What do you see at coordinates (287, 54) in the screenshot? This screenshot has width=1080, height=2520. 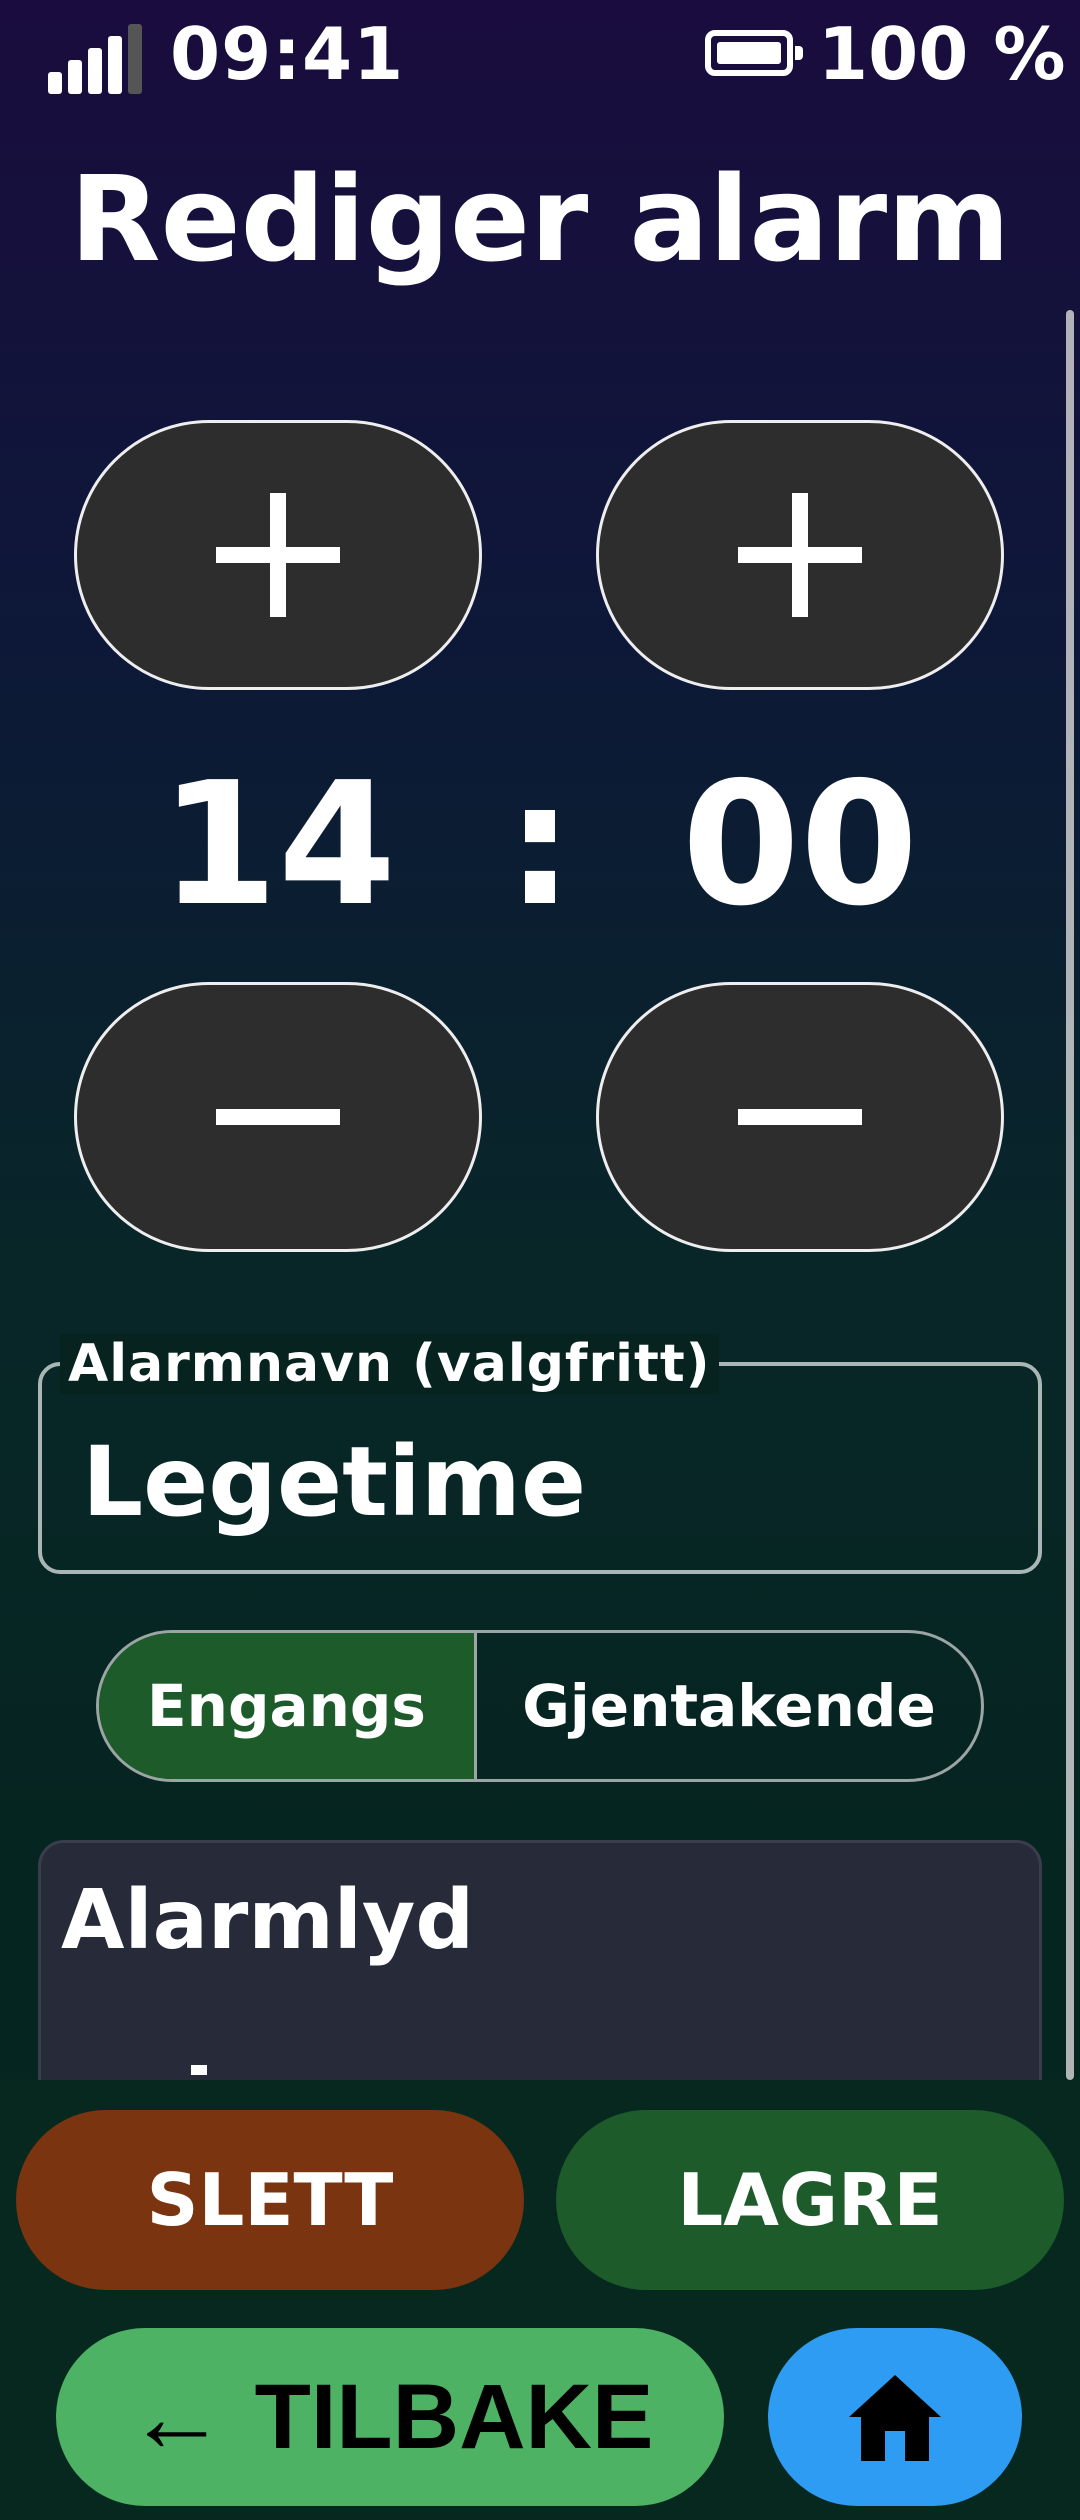 I see `status-time: 09:41` at bounding box center [287, 54].